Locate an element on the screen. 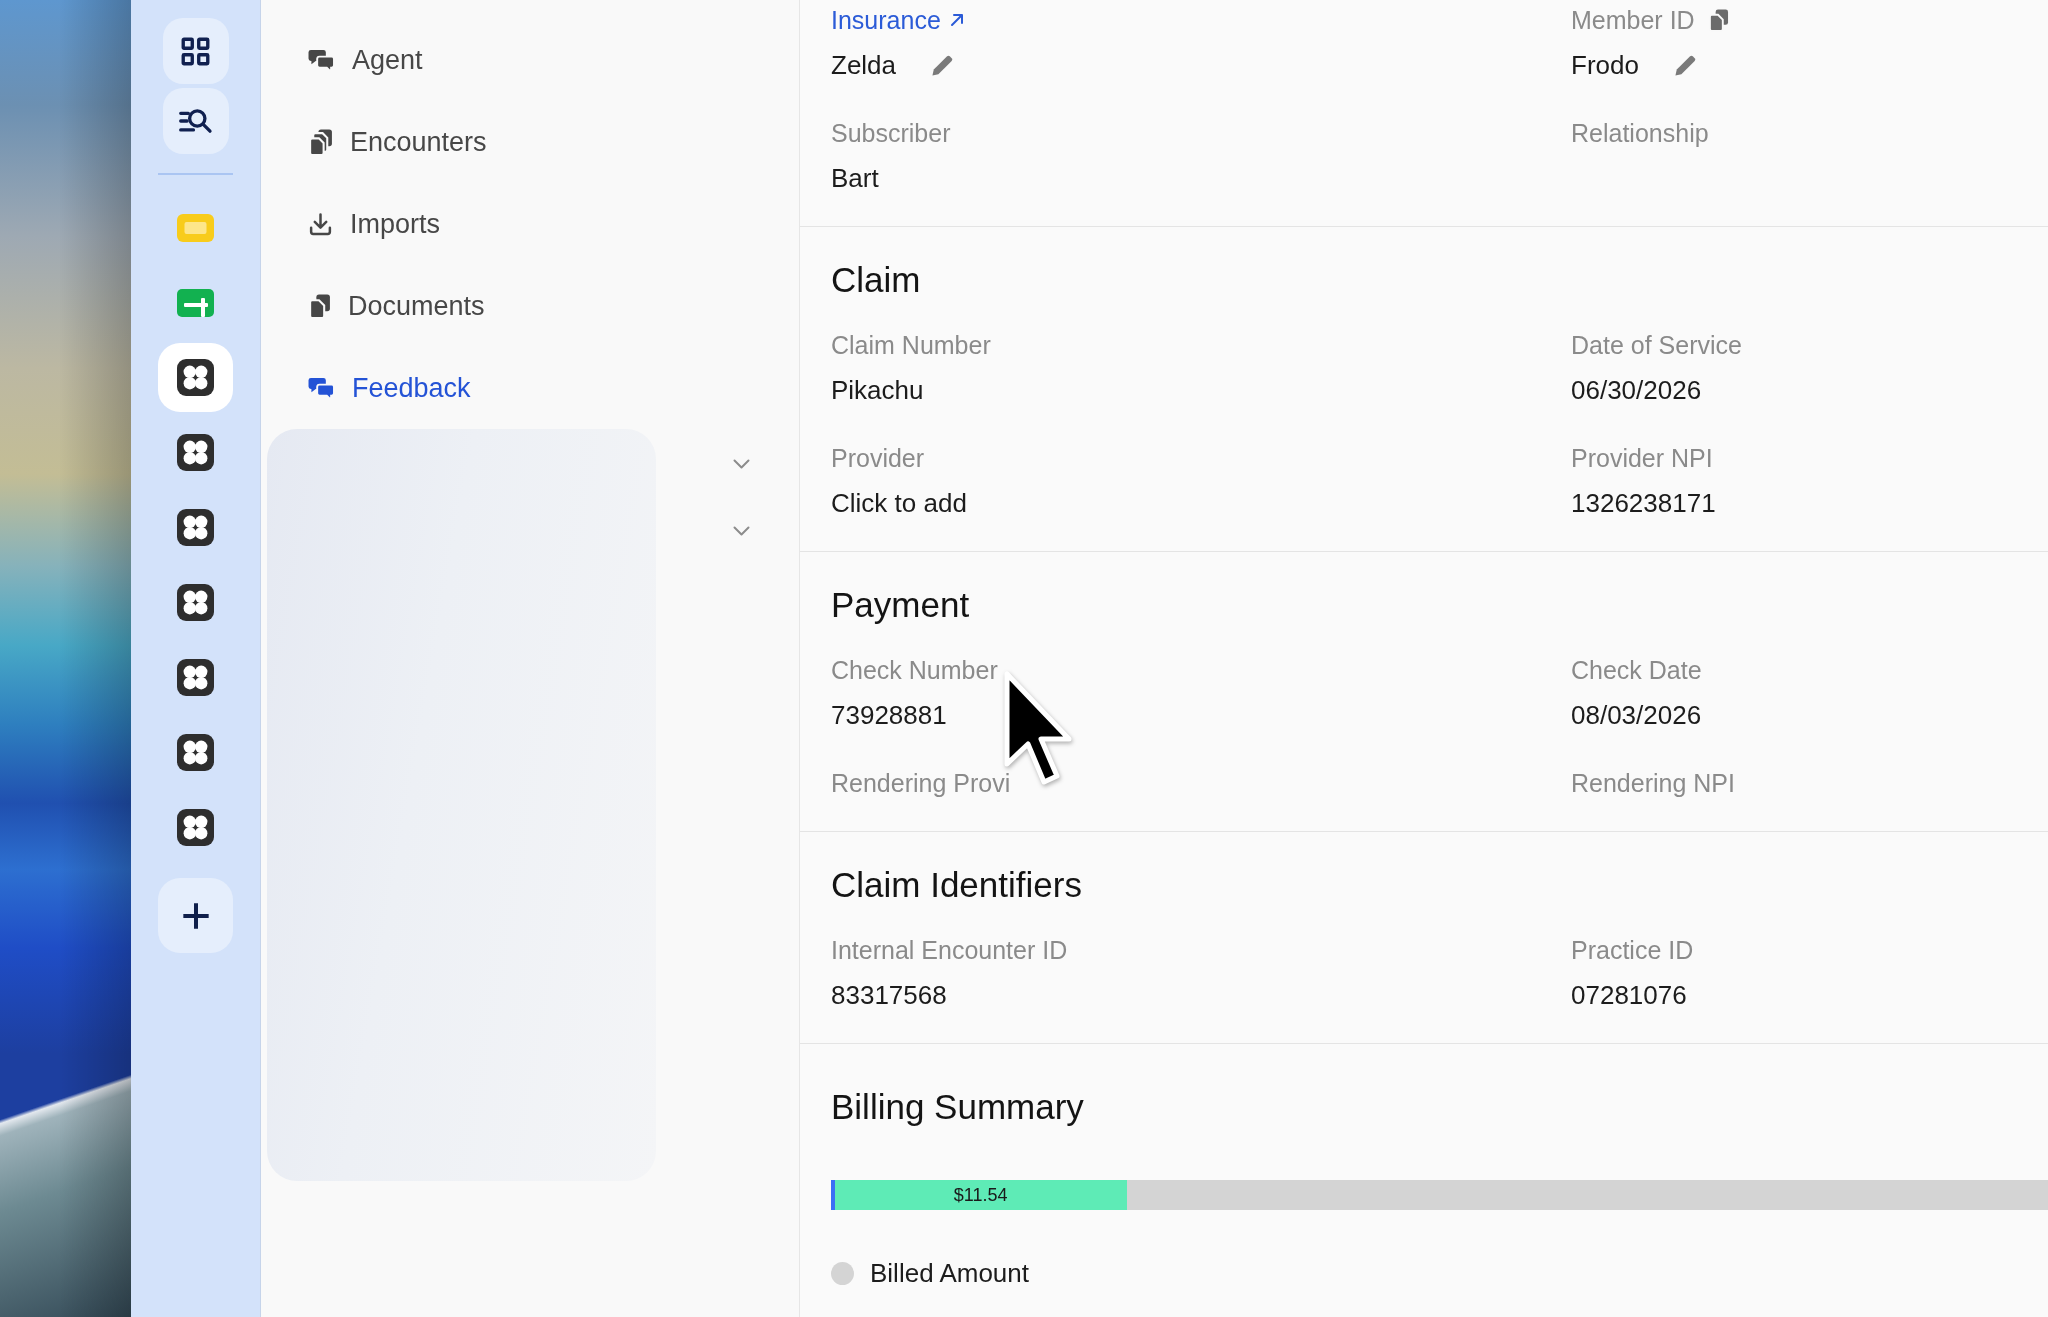 This screenshot has width=2048, height=1317. field-label: Claim Number is located at coordinates (911, 345).